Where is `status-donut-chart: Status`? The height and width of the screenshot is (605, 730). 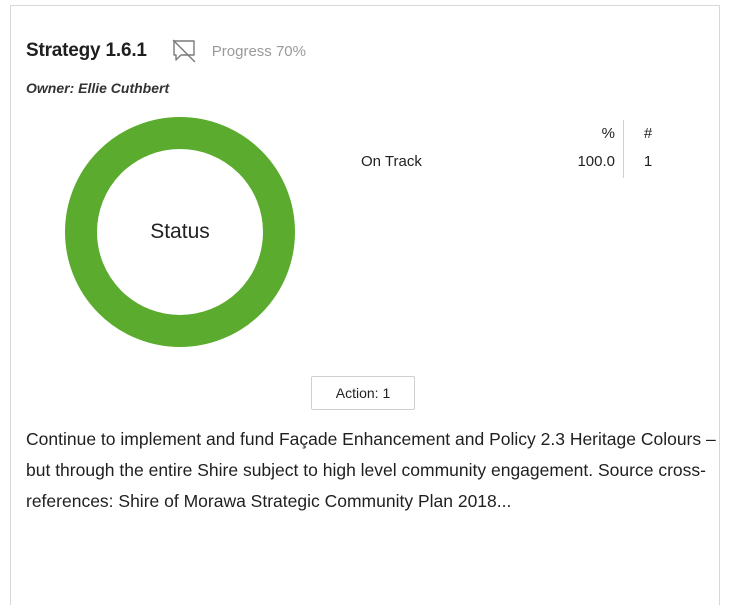
status-donut-chart: Status is located at coordinates (180, 232).